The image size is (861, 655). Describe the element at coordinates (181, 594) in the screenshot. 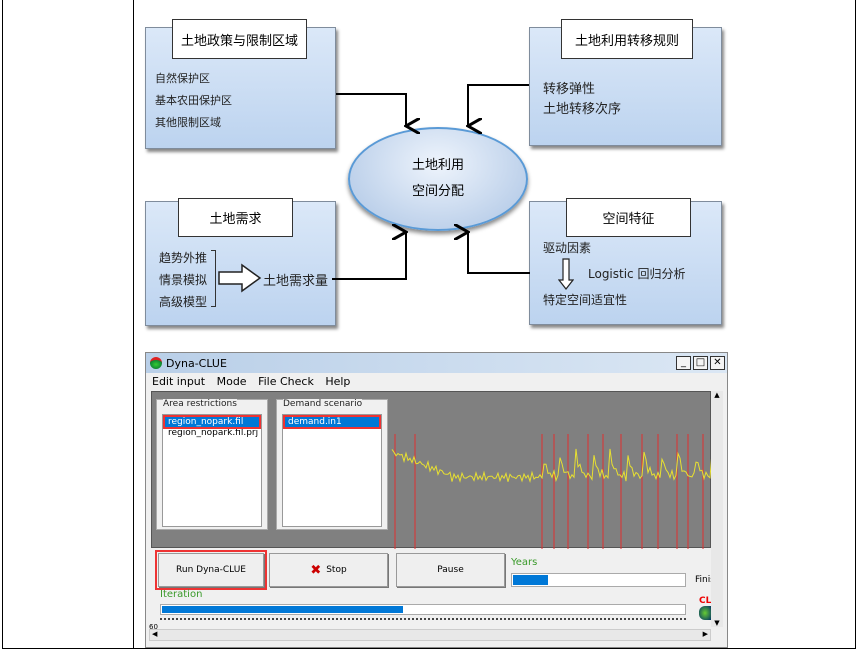

I see `iteration-label: Iteration` at that location.